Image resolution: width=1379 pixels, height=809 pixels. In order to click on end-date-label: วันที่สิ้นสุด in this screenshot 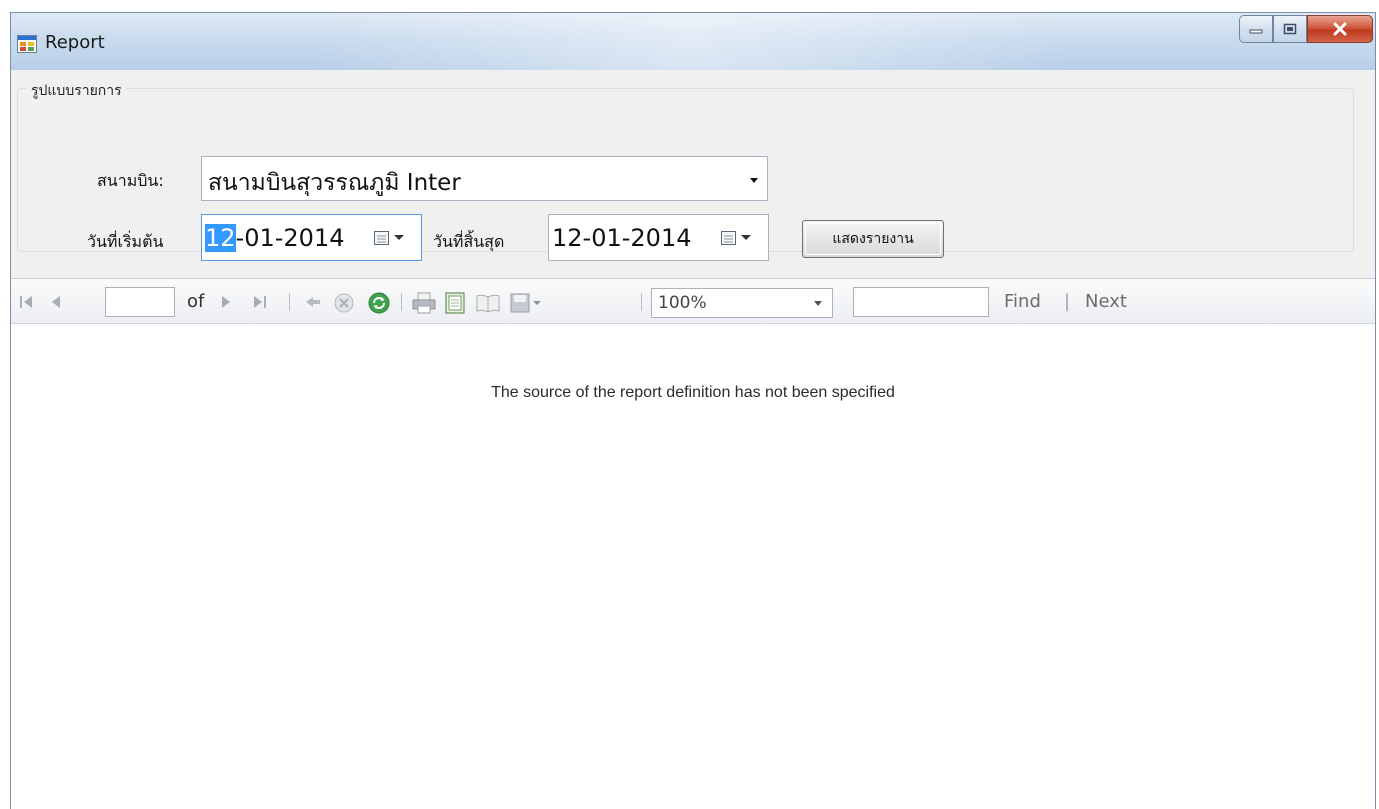, I will do `click(469, 241)`.